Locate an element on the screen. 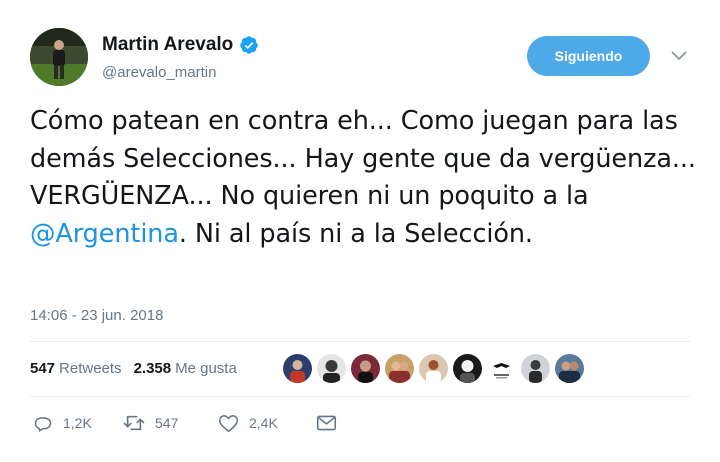 The height and width of the screenshot is (462, 720). retweets-label: Retweets is located at coordinates (90, 368).